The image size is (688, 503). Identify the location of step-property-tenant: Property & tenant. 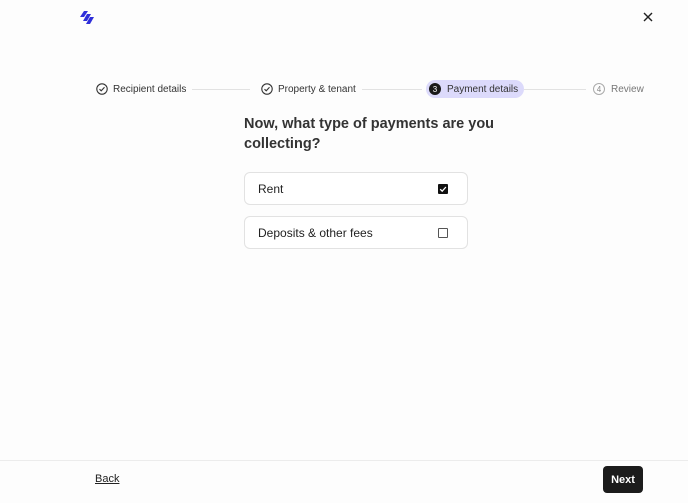
(308, 89).